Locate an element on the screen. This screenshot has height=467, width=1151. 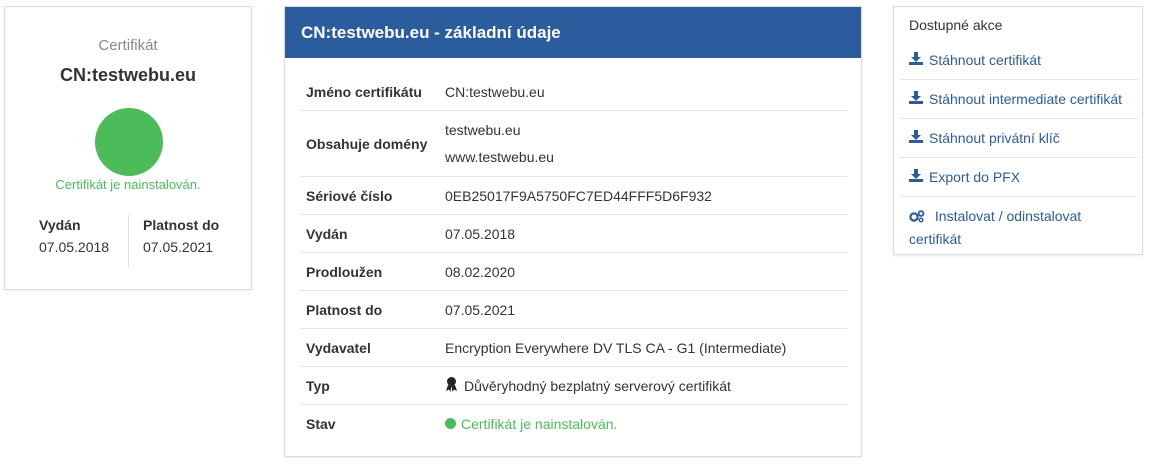
detail-value-list: testwebu.eu www.testwebu.eu is located at coordinates (646, 143).